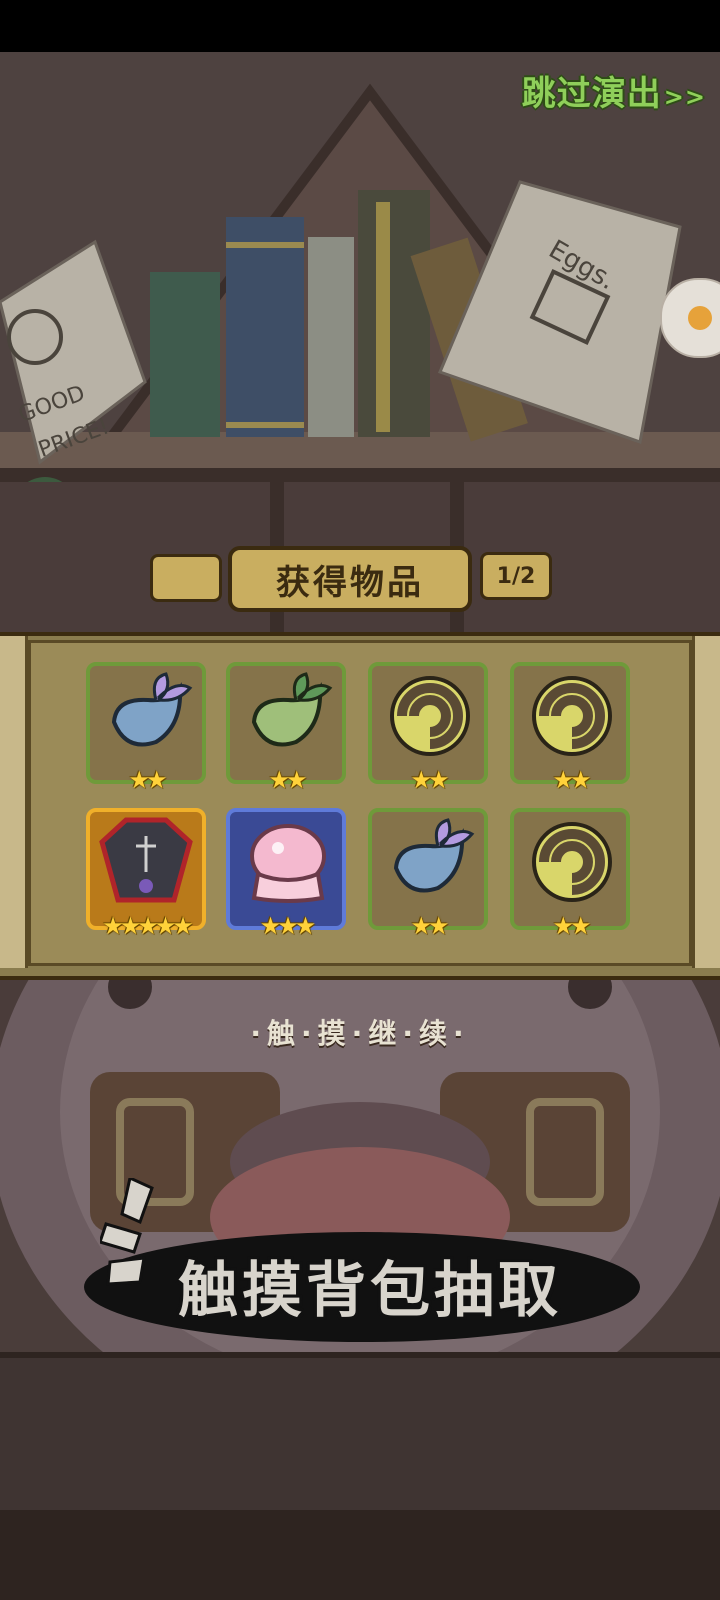  What do you see at coordinates (706, 802) in the screenshot?
I see `panel-edge-right` at bounding box center [706, 802].